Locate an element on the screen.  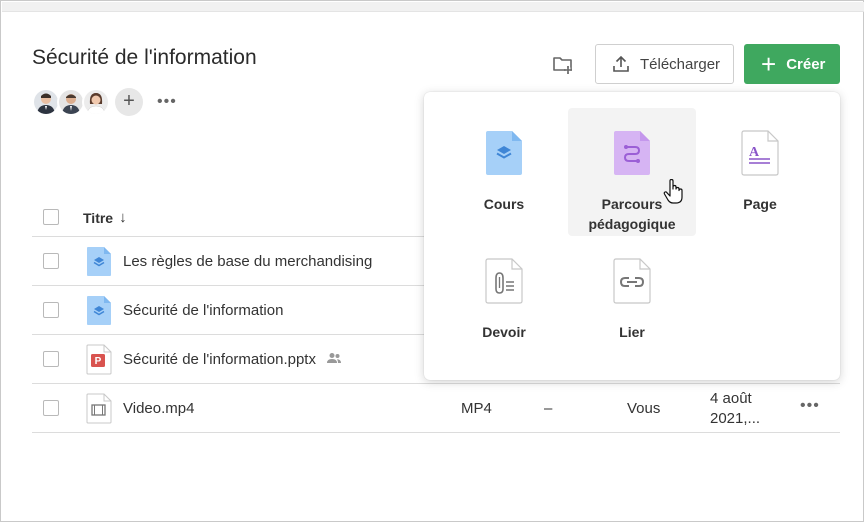
upload-button: Télécharger is located at coordinates (664, 64).